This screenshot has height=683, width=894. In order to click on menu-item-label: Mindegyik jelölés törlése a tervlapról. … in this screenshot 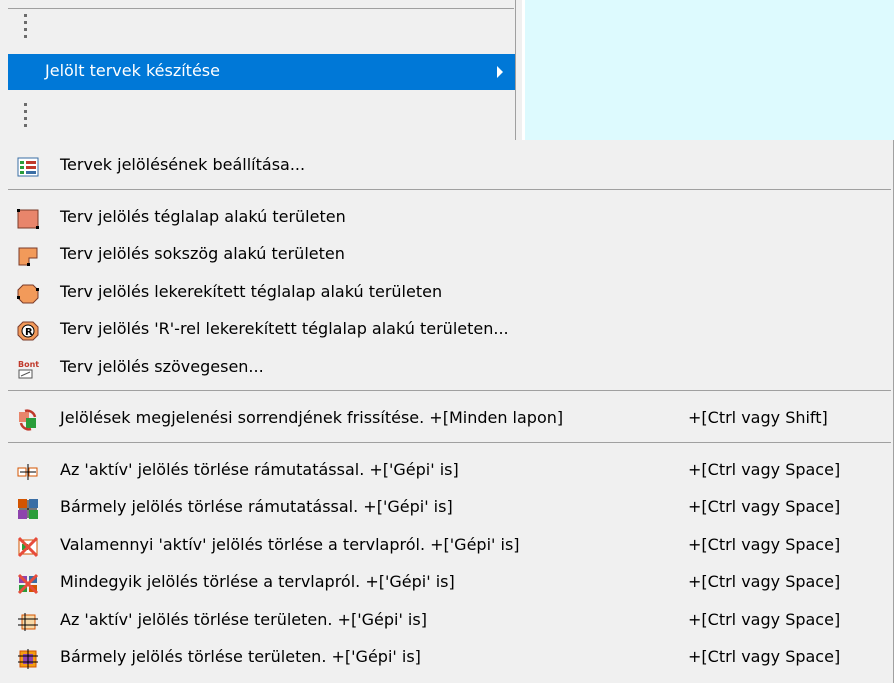, I will do `click(257, 581)`.